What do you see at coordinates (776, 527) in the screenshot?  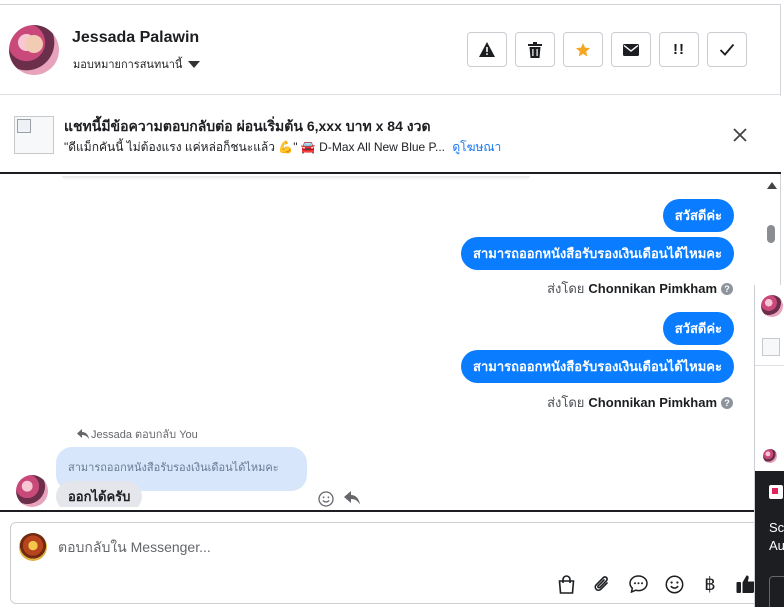 I see `side-text-line1: Sc` at bounding box center [776, 527].